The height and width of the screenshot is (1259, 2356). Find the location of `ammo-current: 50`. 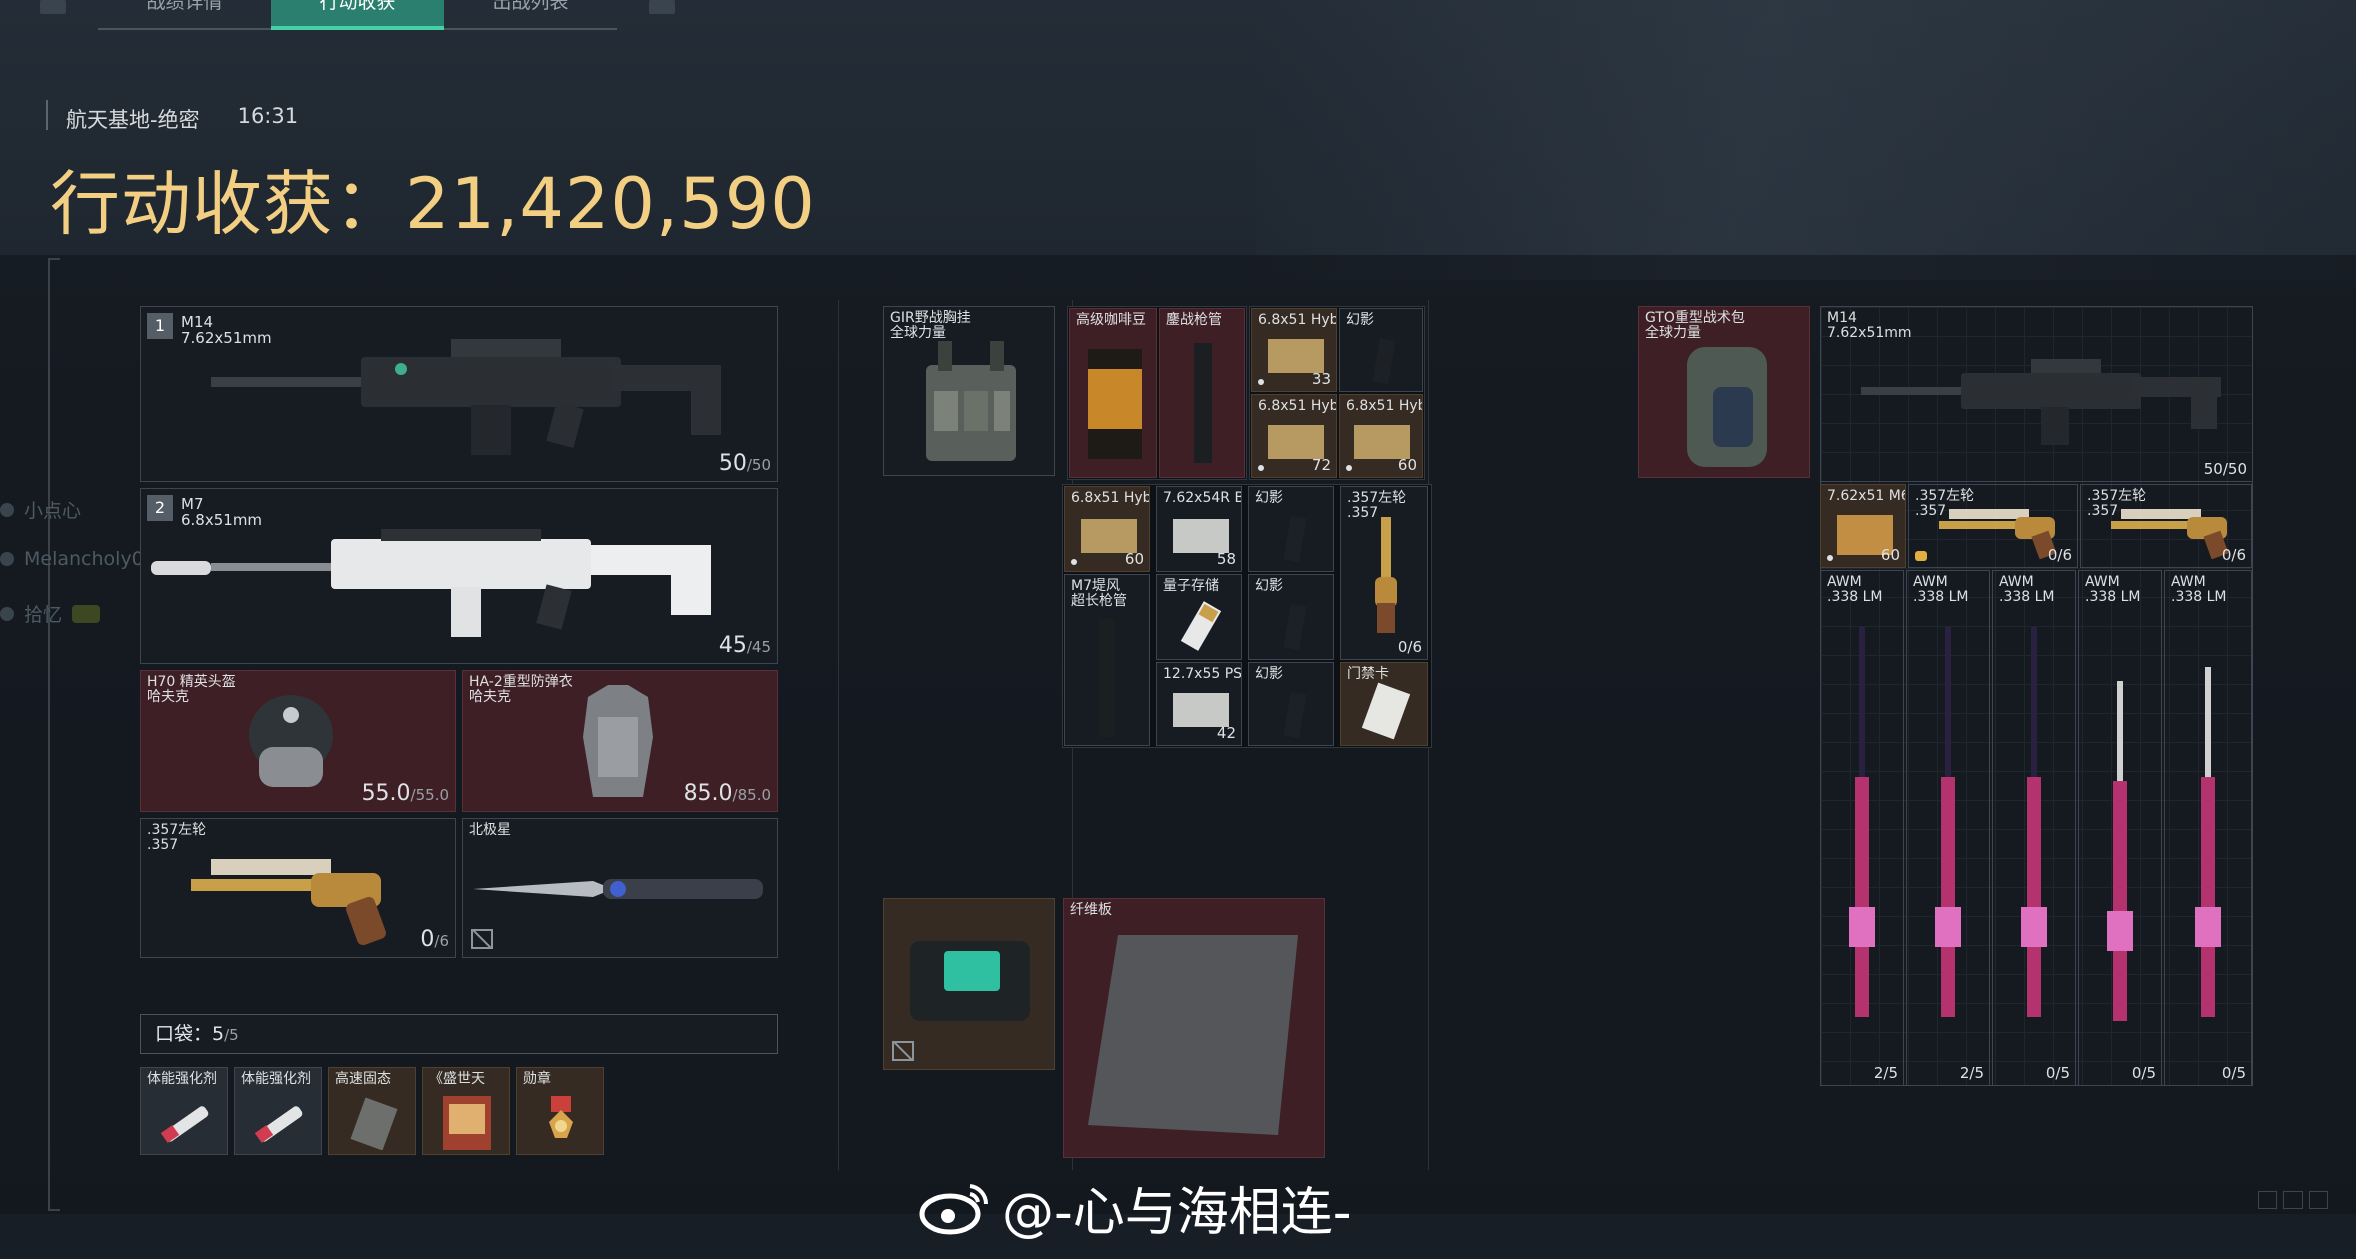

ammo-current: 50 is located at coordinates (732, 463).